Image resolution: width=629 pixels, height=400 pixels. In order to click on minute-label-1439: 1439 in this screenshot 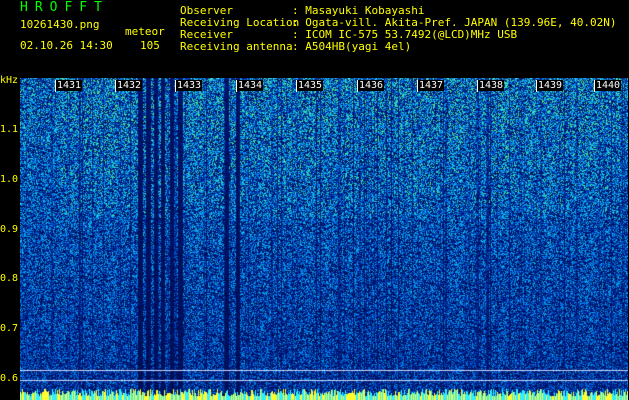, I will do `click(550, 85)`.